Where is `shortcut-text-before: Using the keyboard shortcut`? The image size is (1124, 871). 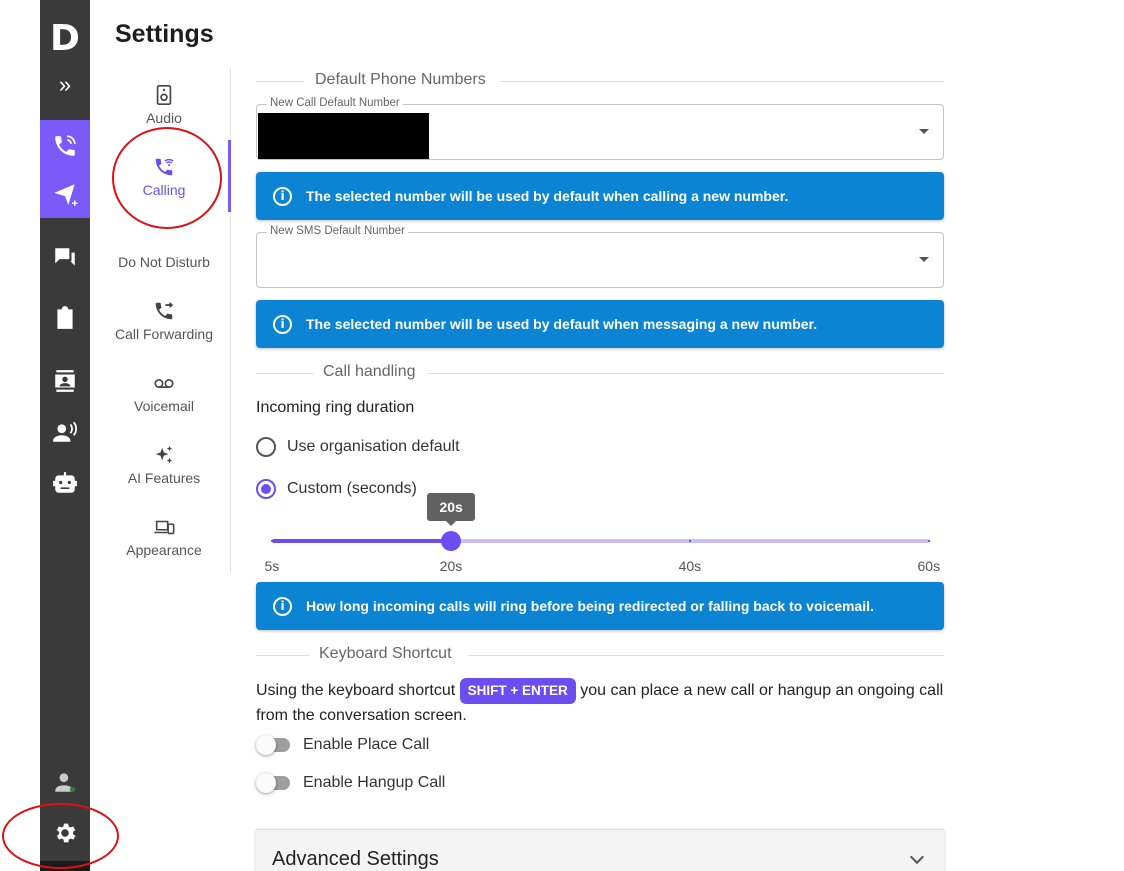 shortcut-text-before: Using the keyboard shortcut is located at coordinates (358, 691).